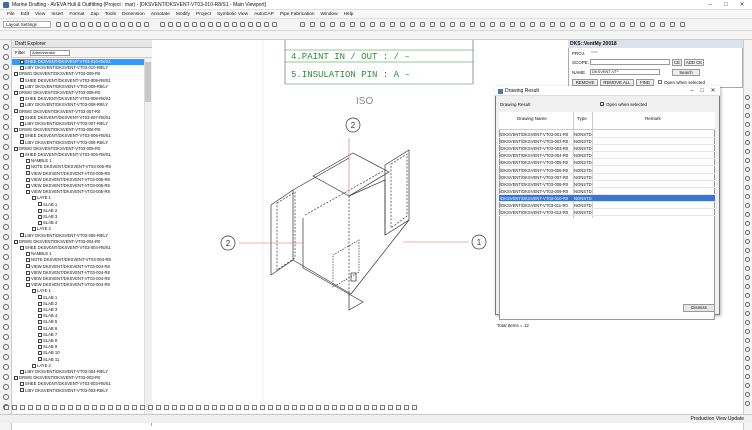 The image size is (752, 430). Describe the element at coordinates (710, 5) in the screenshot. I see `minimize-button: –` at that location.